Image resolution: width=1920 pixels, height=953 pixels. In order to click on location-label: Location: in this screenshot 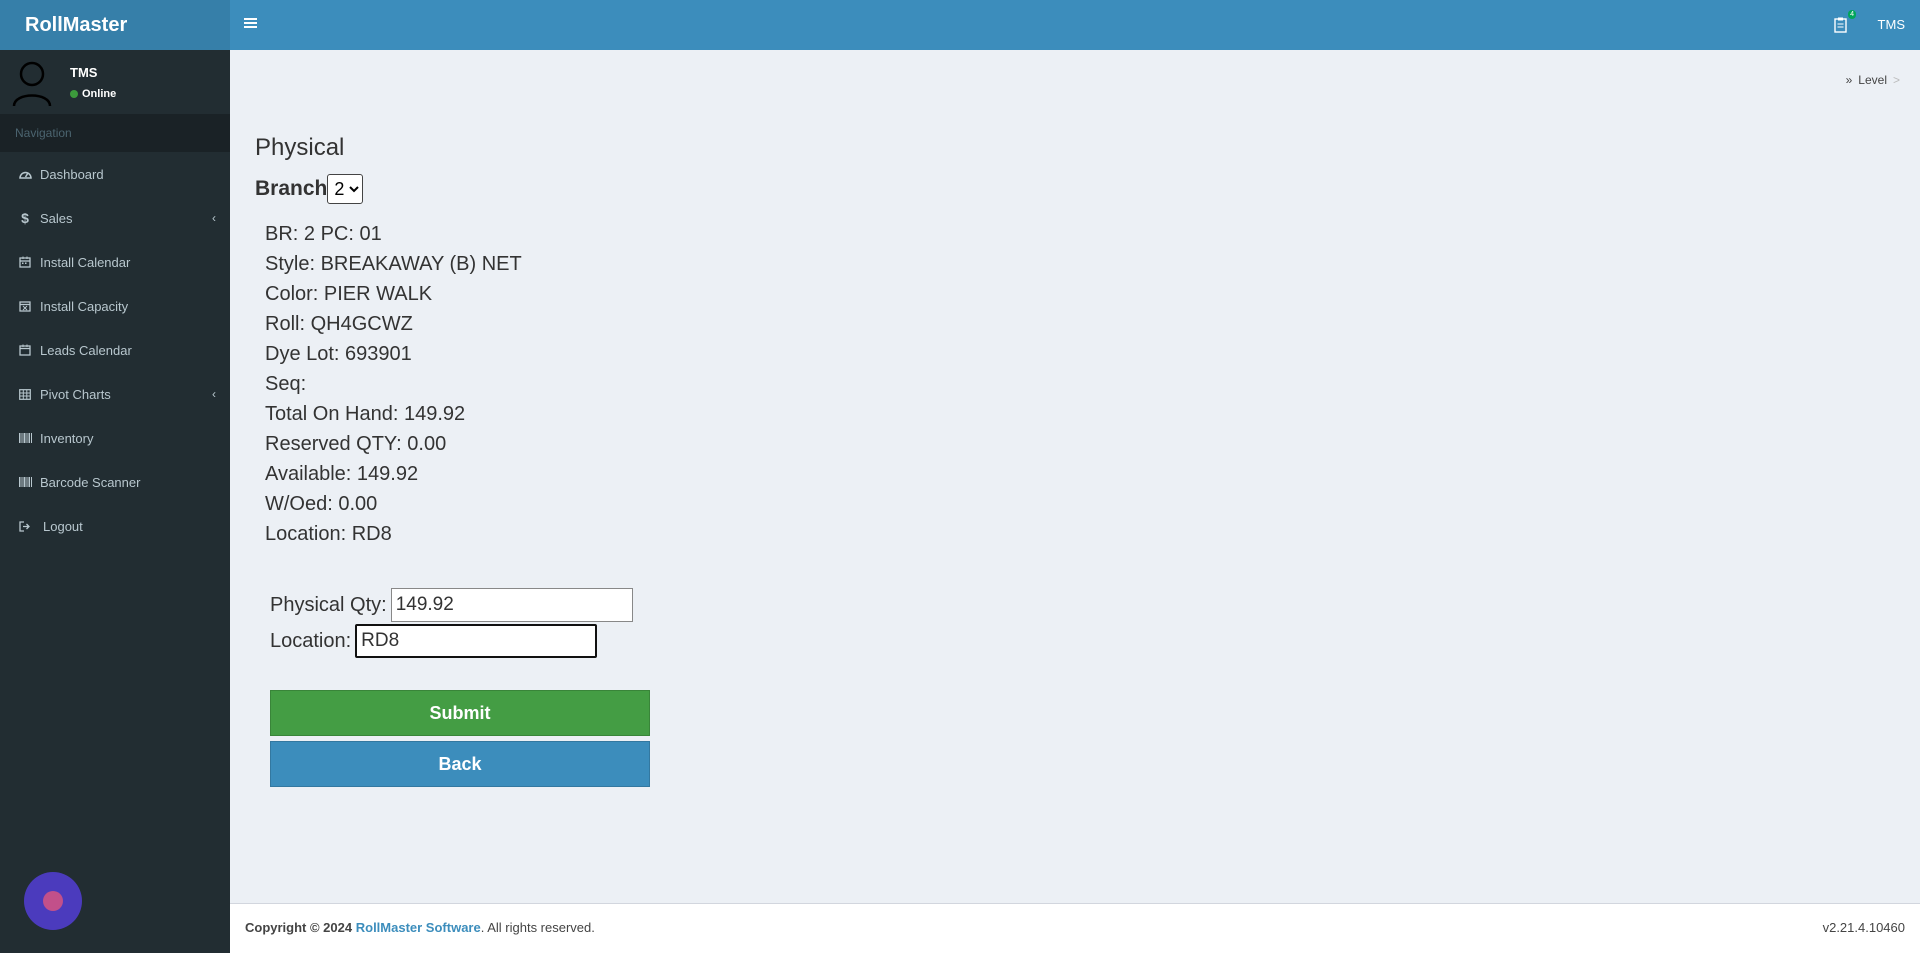, I will do `click(311, 640)`.